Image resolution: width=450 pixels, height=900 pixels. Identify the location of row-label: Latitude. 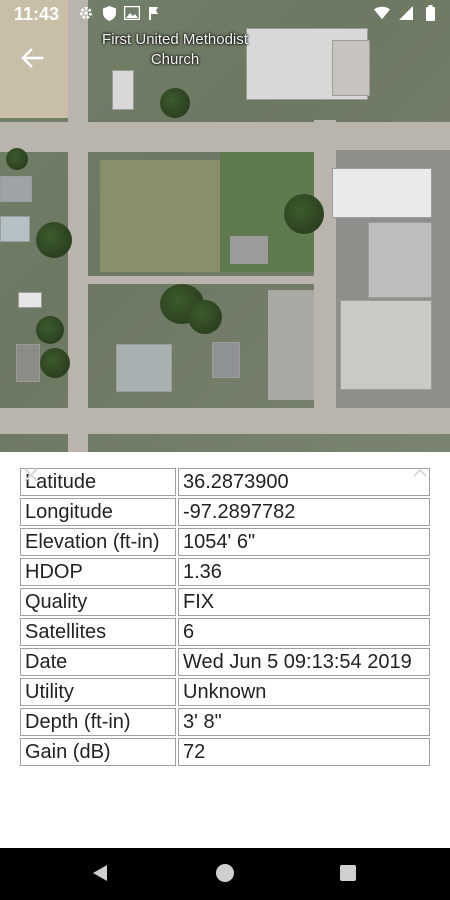
(98, 482).